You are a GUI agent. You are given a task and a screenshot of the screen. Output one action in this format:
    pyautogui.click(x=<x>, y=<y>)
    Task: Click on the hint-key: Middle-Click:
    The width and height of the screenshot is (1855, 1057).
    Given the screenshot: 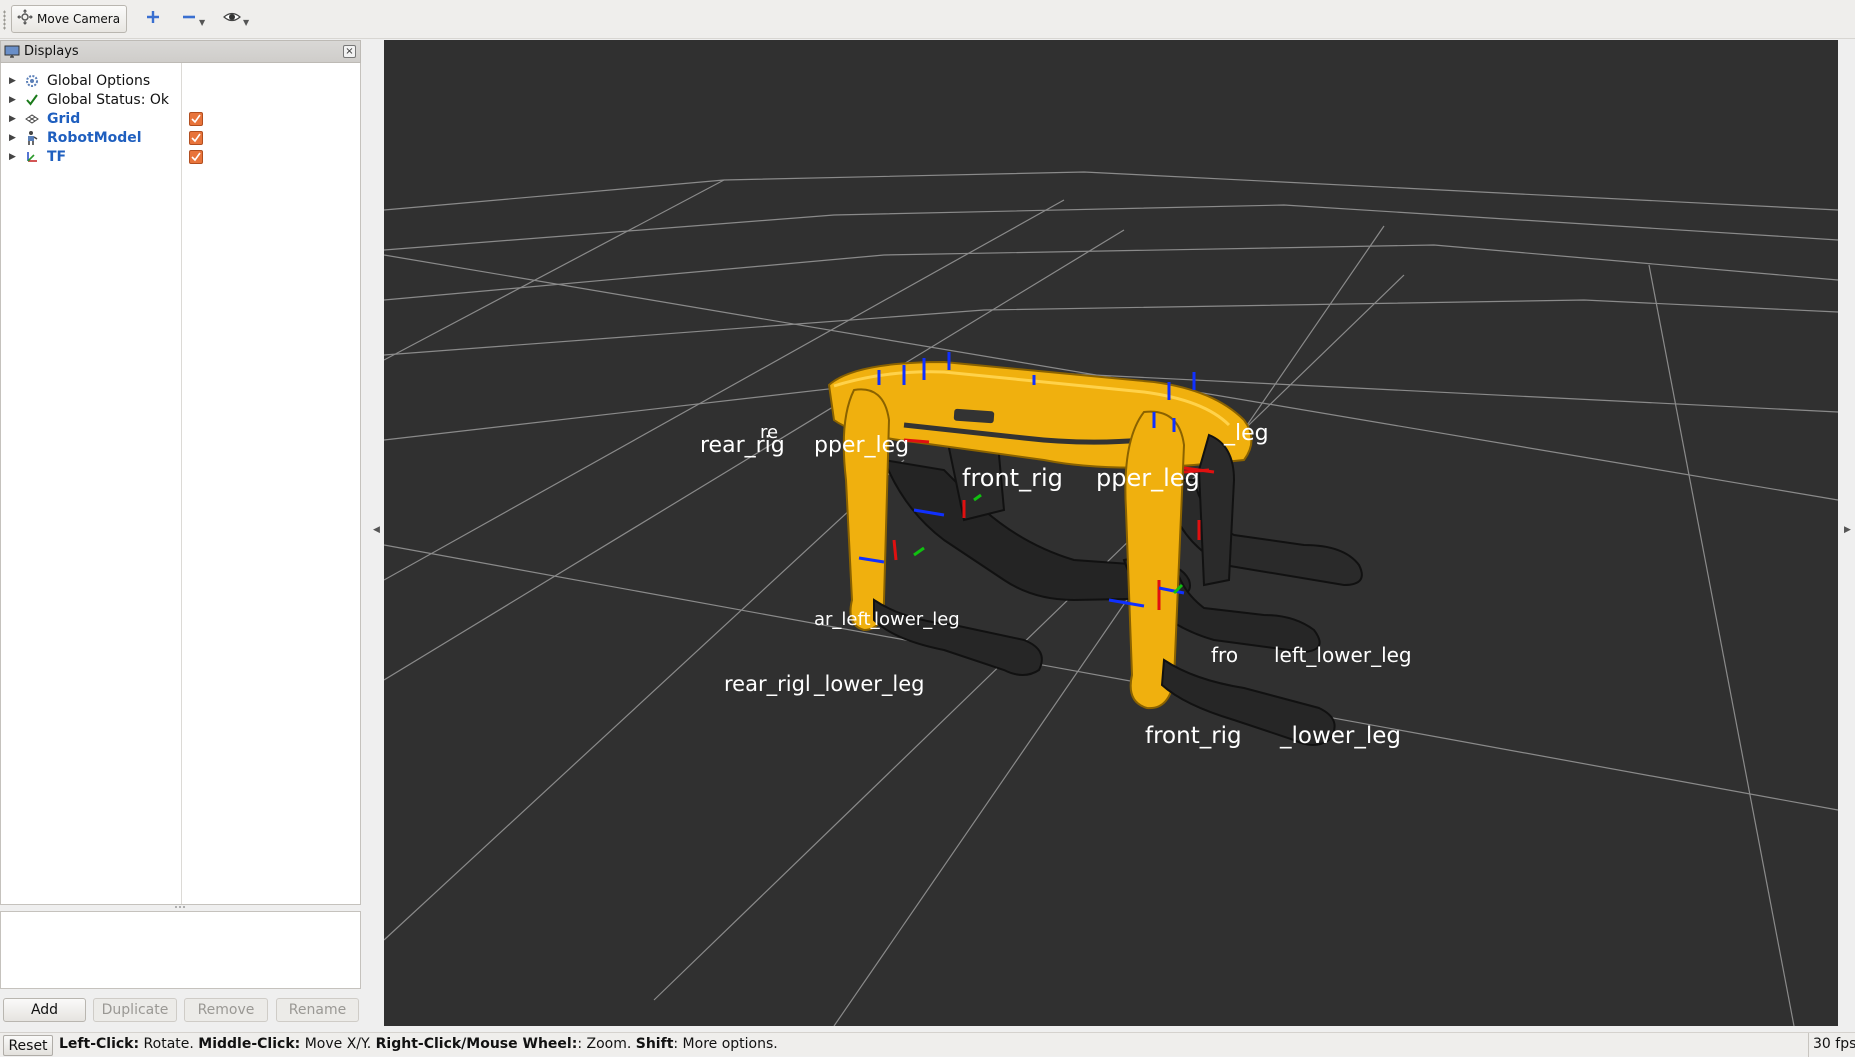 What is the action you would take?
    pyautogui.click(x=249, y=1044)
    